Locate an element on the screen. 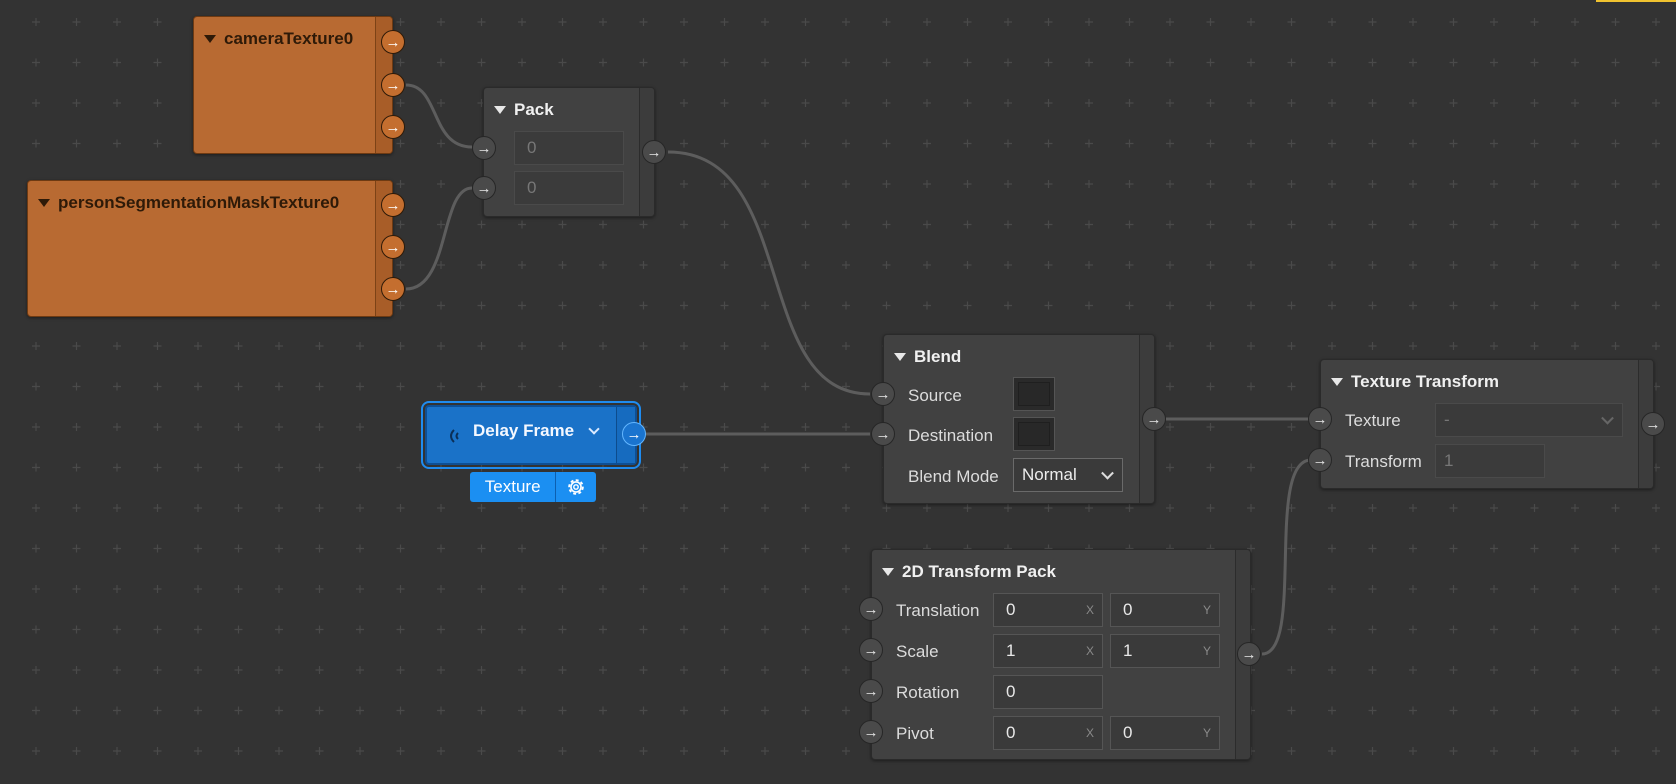 This screenshot has height=784, width=1676. node-header: cameraTexture0 is located at coordinates (278, 39).